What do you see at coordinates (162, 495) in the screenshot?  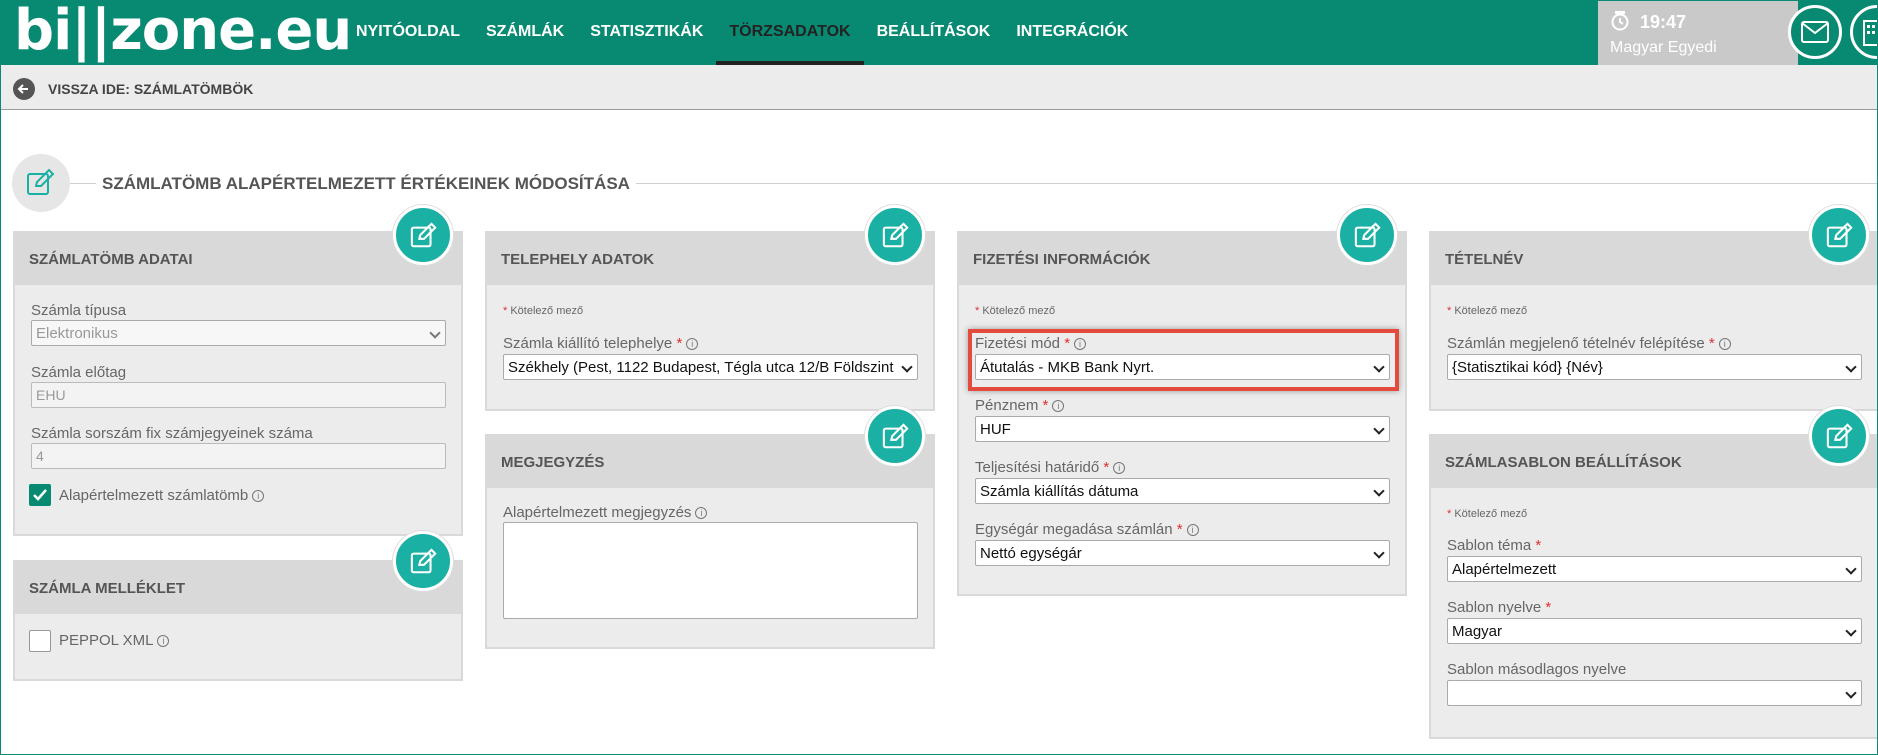 I see `default-checkbox-label: Alapértelmezett számlatömb i` at bounding box center [162, 495].